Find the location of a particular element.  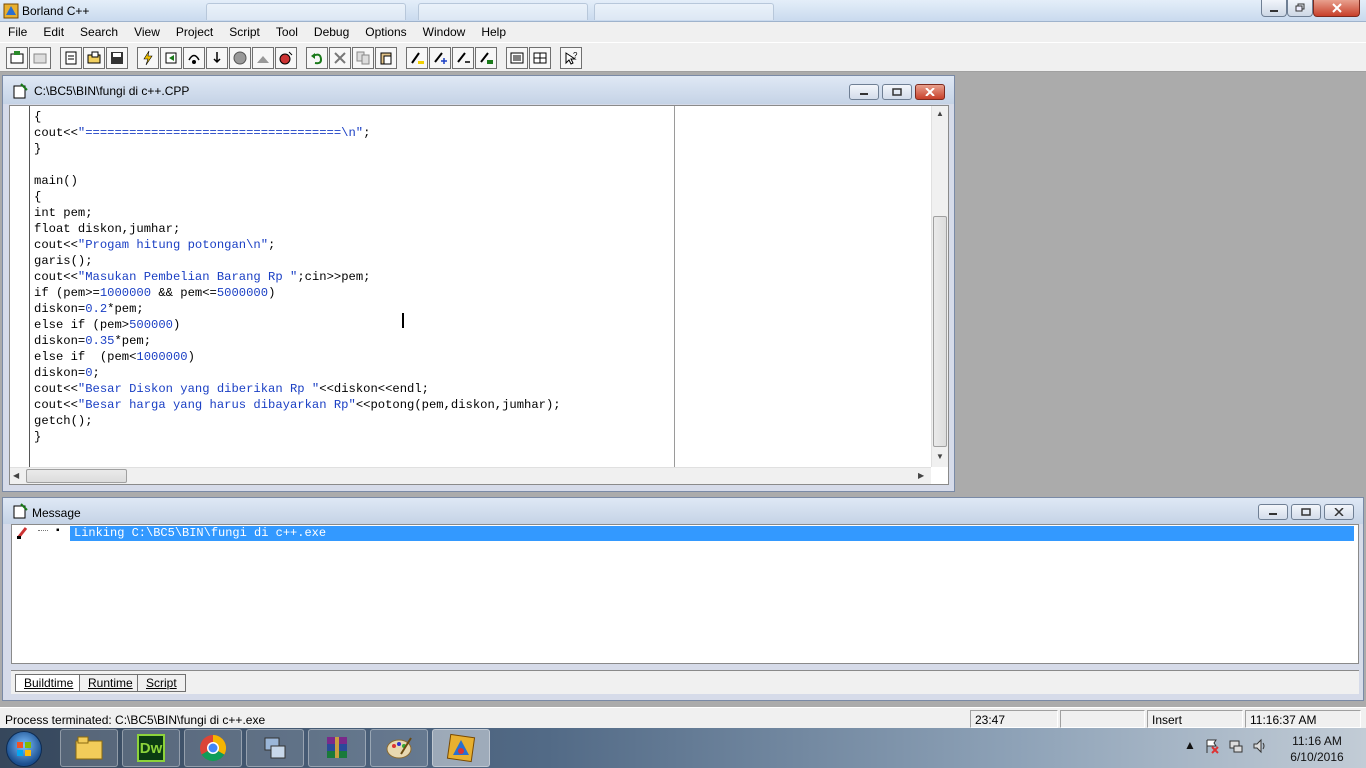

menu-window: Window is located at coordinates (444, 32).